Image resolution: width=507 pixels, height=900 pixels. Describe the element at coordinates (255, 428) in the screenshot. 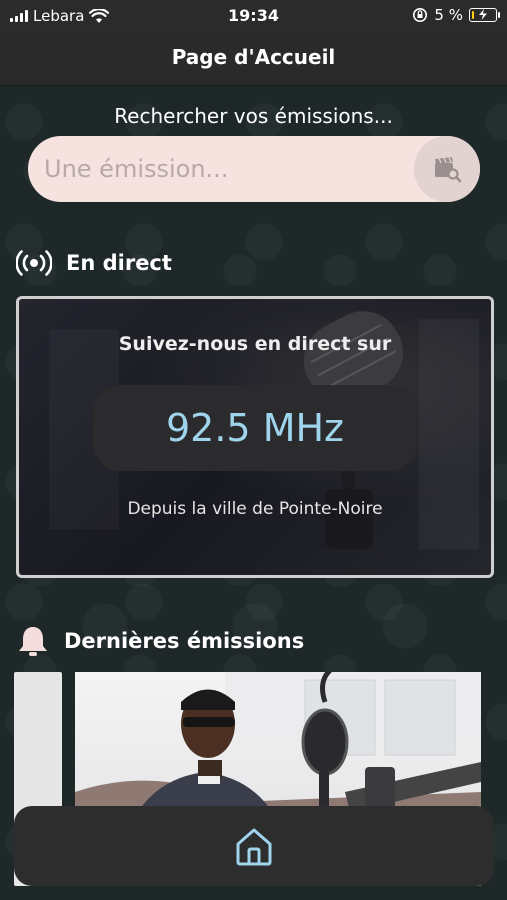

I see `frequency-display: 92.5 MHz` at that location.